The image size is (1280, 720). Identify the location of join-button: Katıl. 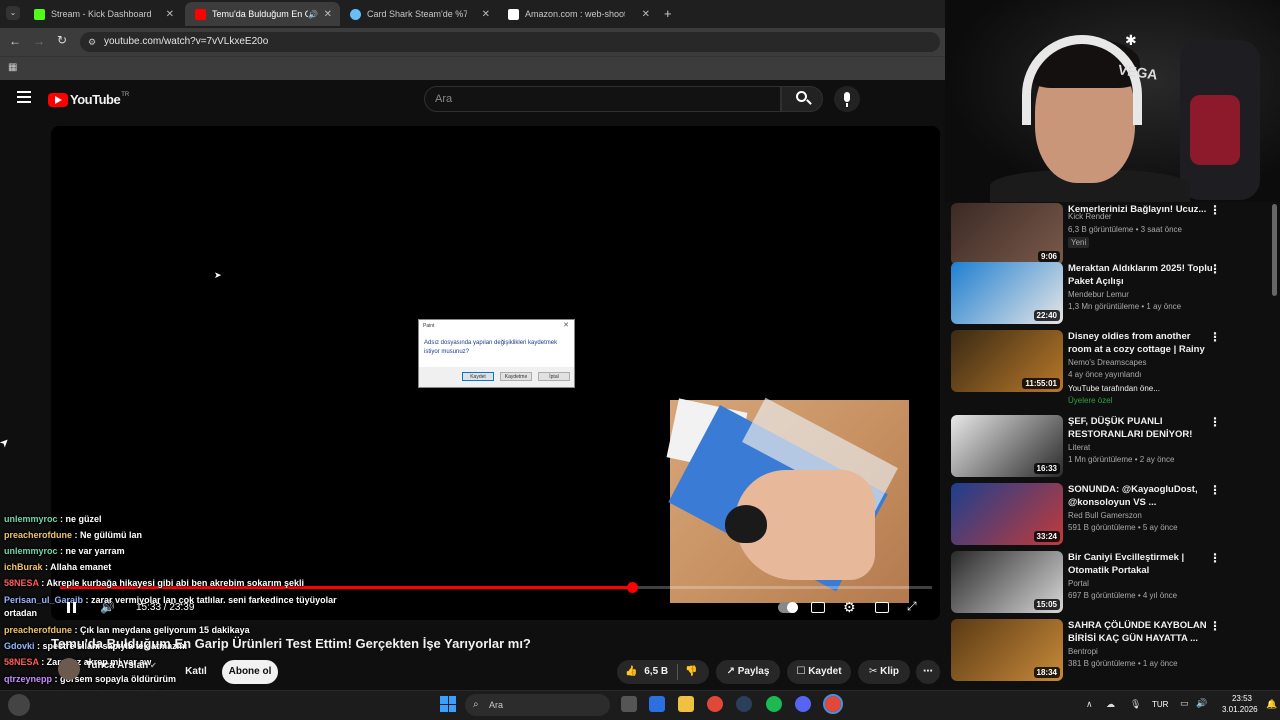
(196, 672).